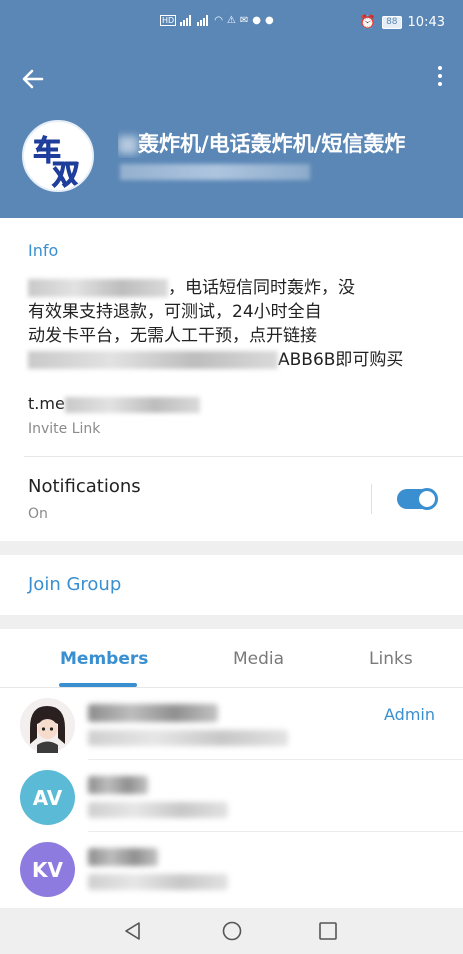  I want to click on network-indicators: HD ◠ ⚠ ✉ ● ●, so click(217, 20).